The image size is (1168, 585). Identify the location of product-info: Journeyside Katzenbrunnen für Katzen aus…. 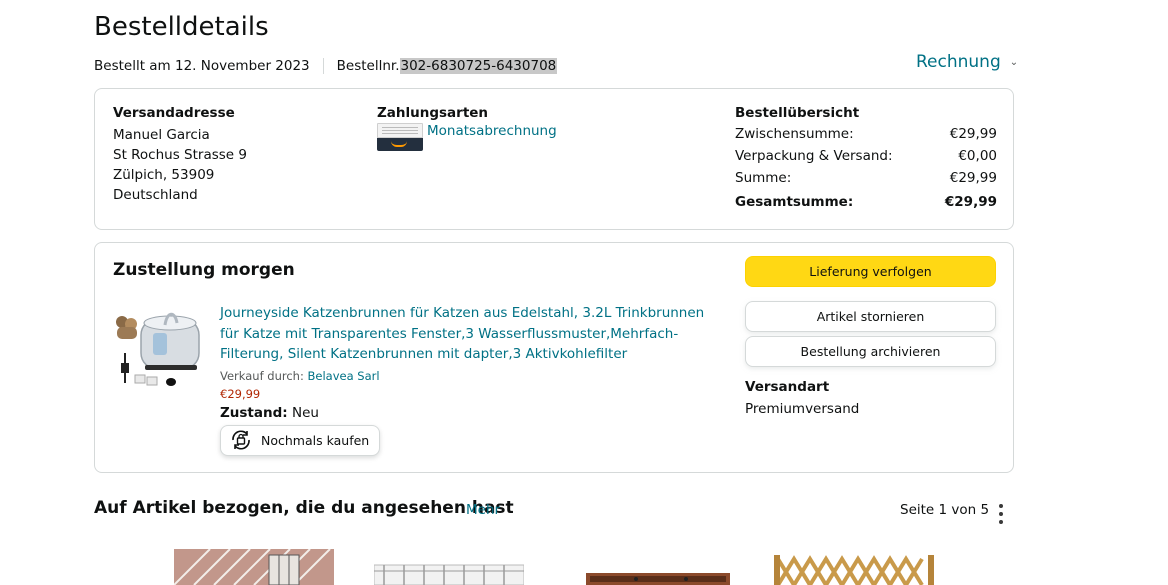
(470, 379).